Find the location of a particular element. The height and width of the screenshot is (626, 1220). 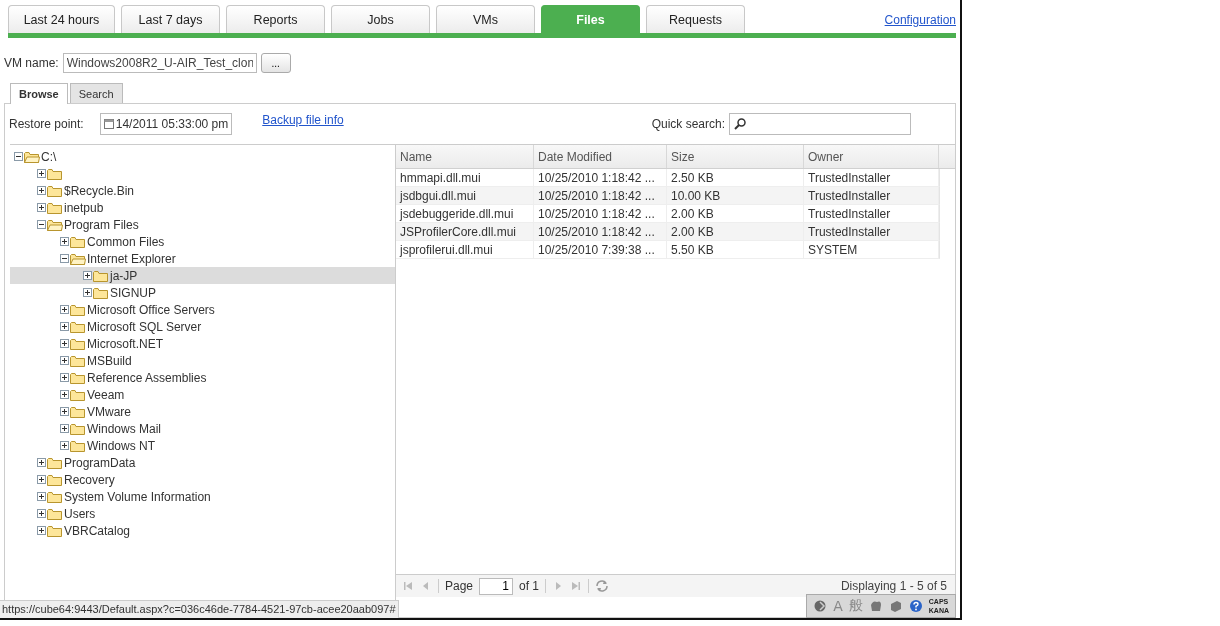

quick-search-field is located at coordinates (820, 124).